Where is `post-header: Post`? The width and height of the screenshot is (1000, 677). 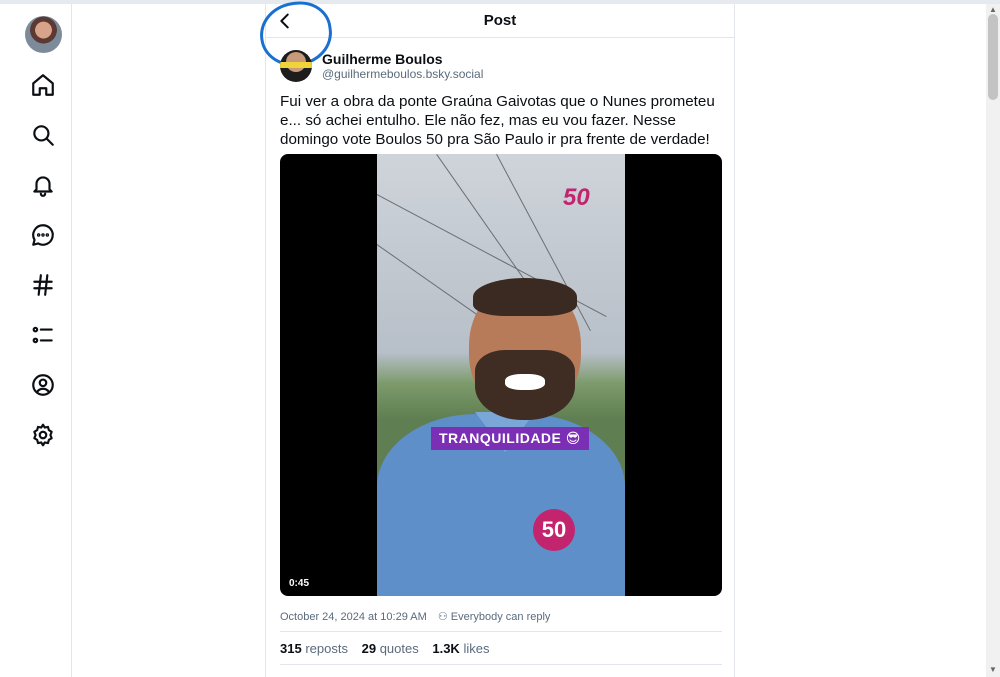 post-header: Post is located at coordinates (494, 35).